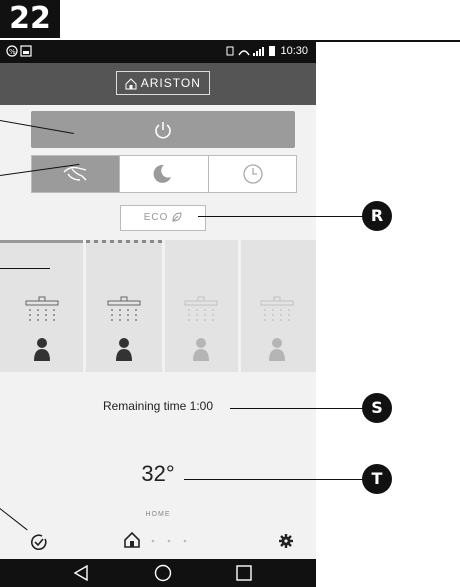  What do you see at coordinates (377, 479) in the screenshot?
I see `callout-t: T` at bounding box center [377, 479].